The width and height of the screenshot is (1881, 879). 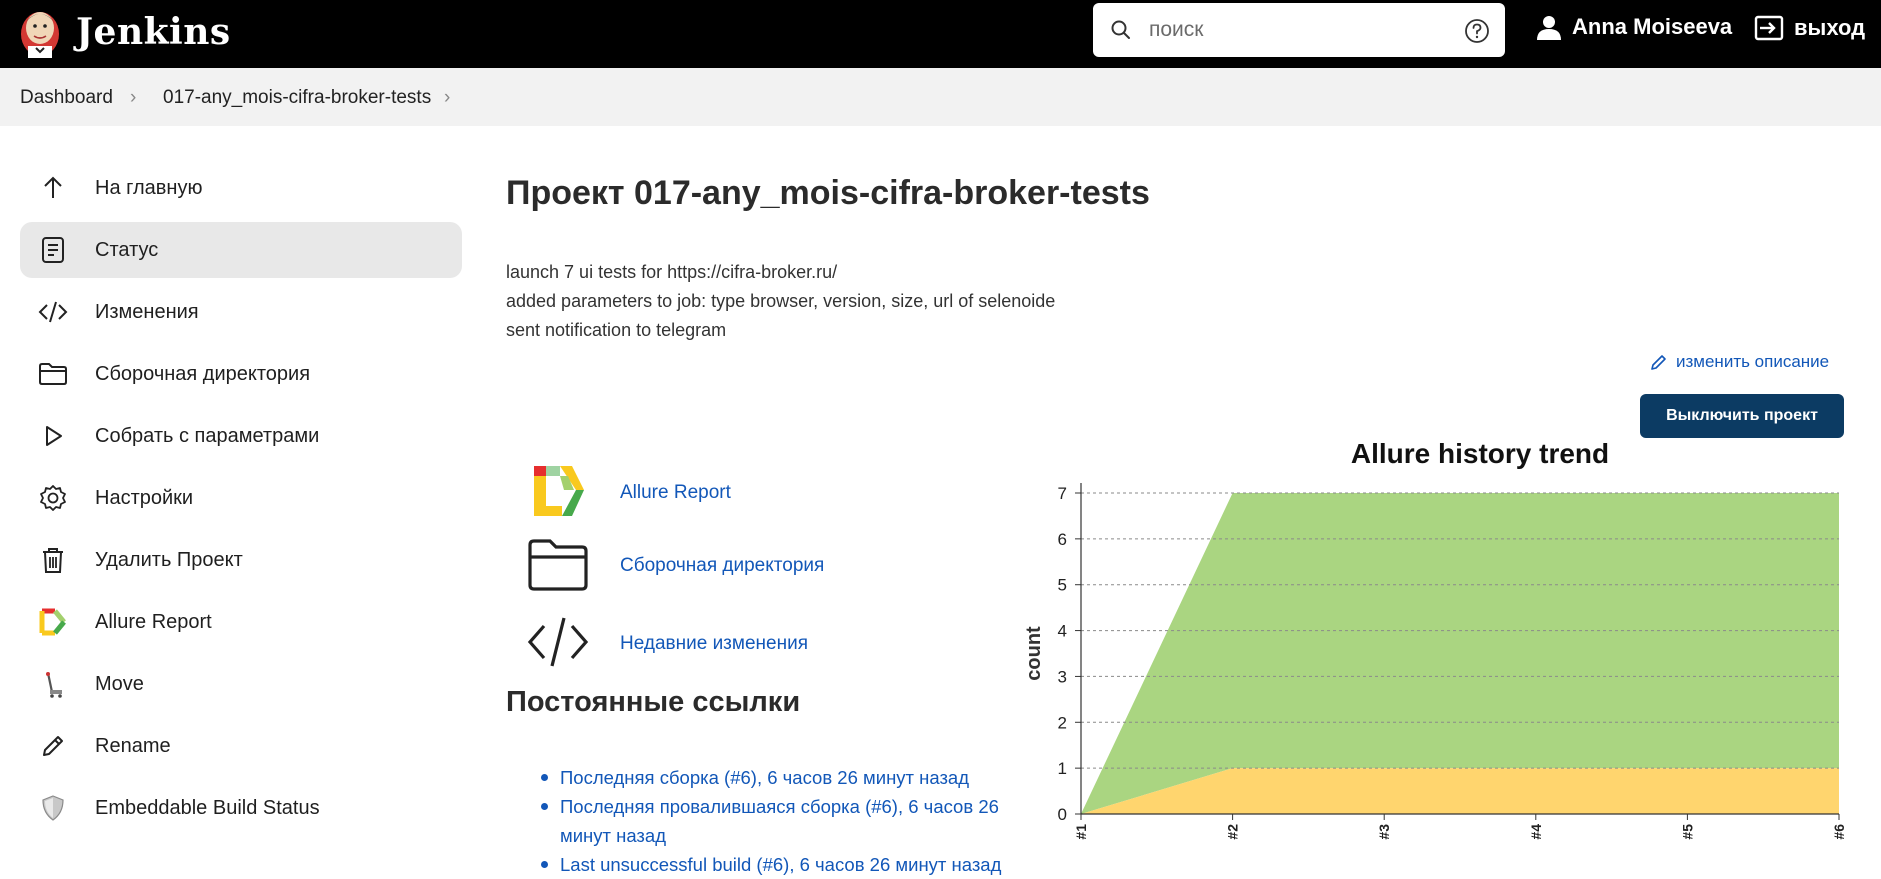 I want to click on sidebar-item-workspace: Сборочная директория, so click(x=241, y=374).